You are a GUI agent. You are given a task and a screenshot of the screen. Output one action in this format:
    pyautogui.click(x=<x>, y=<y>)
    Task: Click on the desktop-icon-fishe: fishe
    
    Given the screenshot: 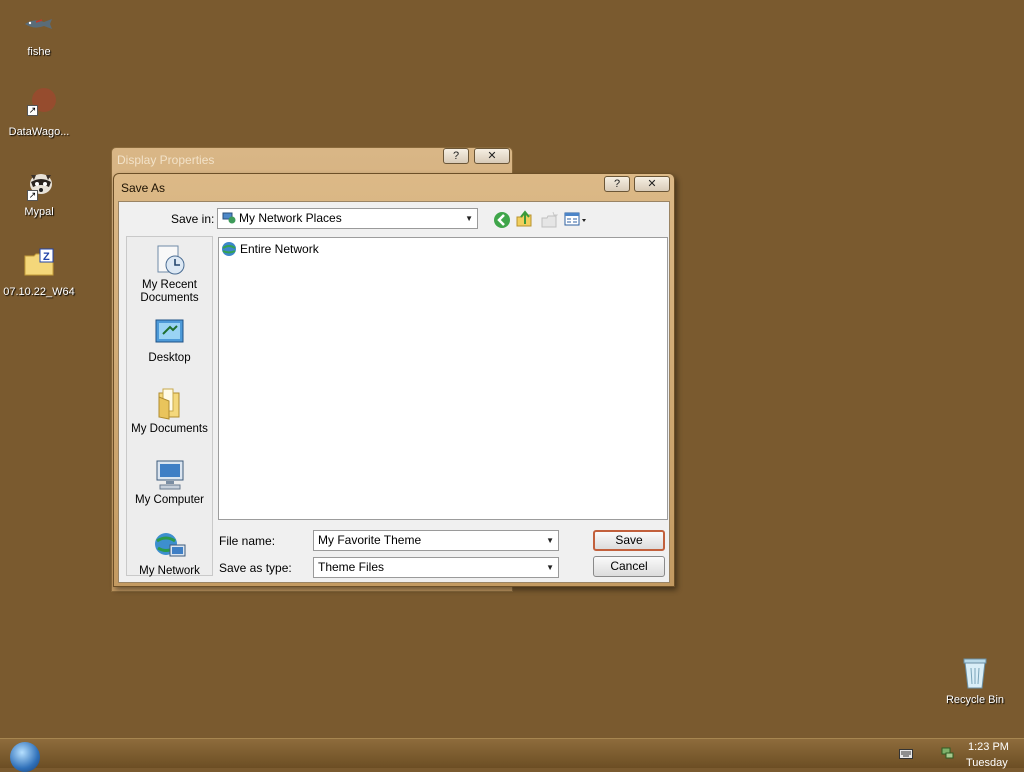 What is the action you would take?
    pyautogui.click(x=39, y=33)
    